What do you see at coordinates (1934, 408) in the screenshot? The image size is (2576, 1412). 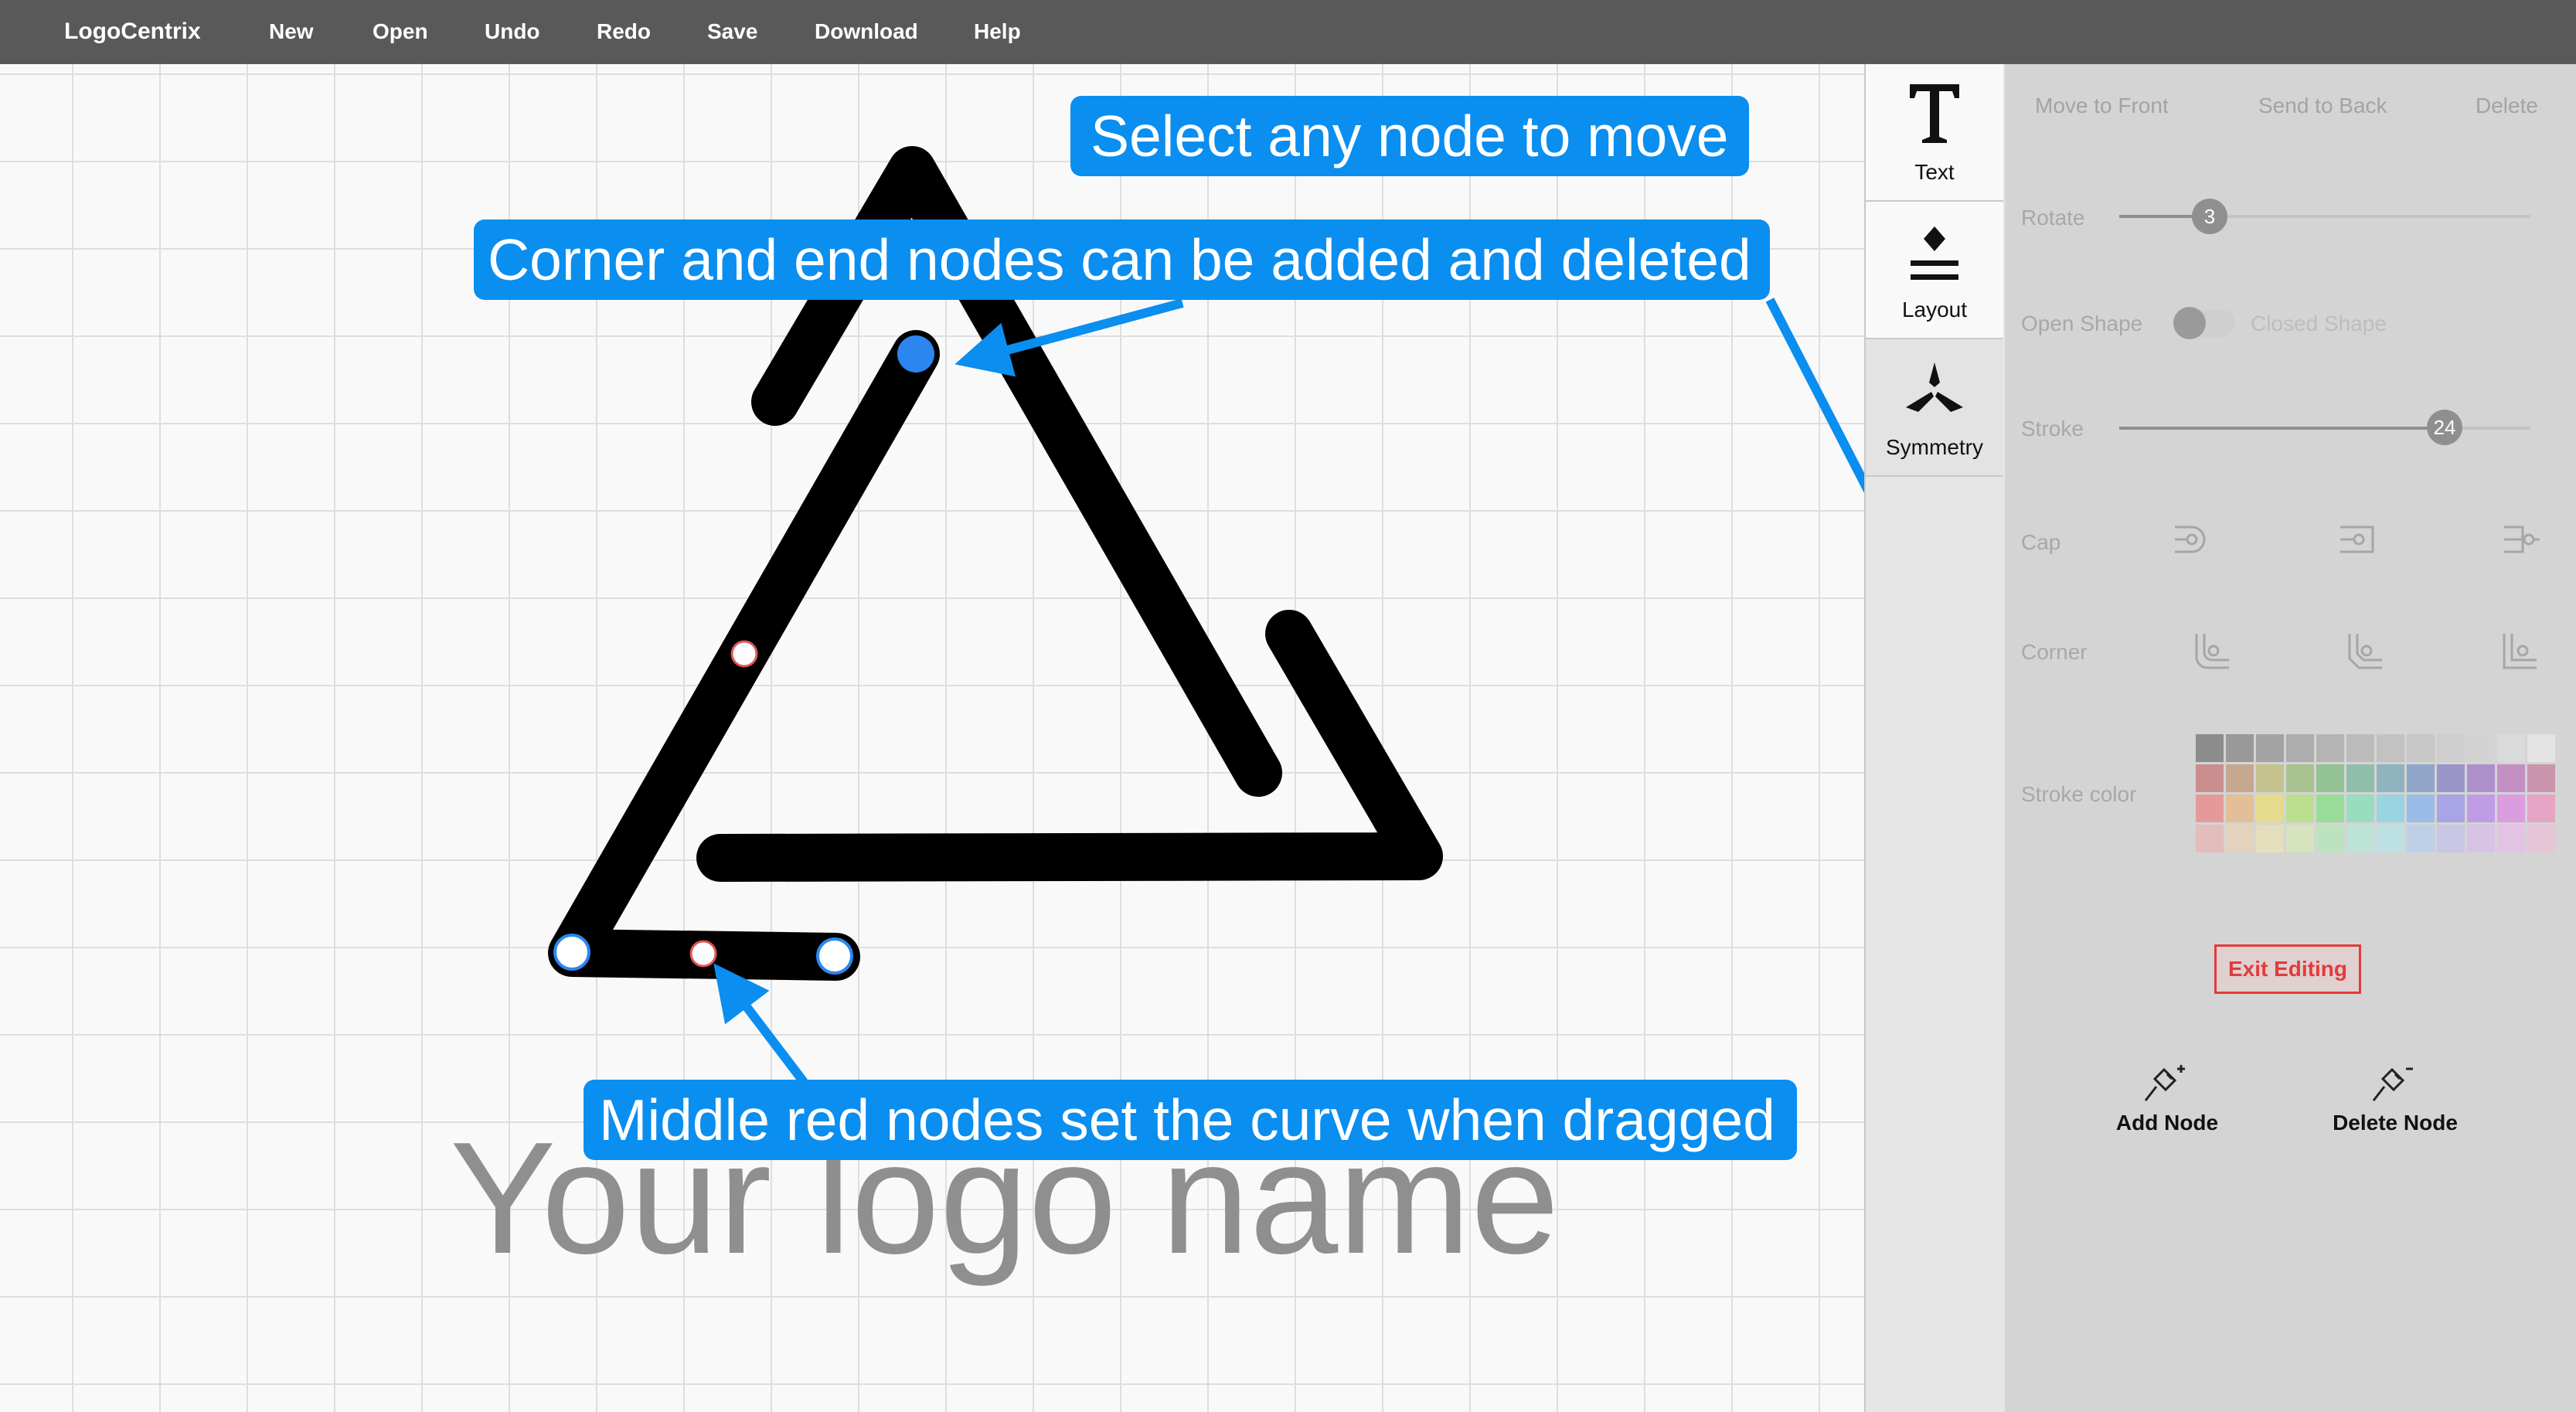 I see `tool-symmetry: Symmetry` at bounding box center [1934, 408].